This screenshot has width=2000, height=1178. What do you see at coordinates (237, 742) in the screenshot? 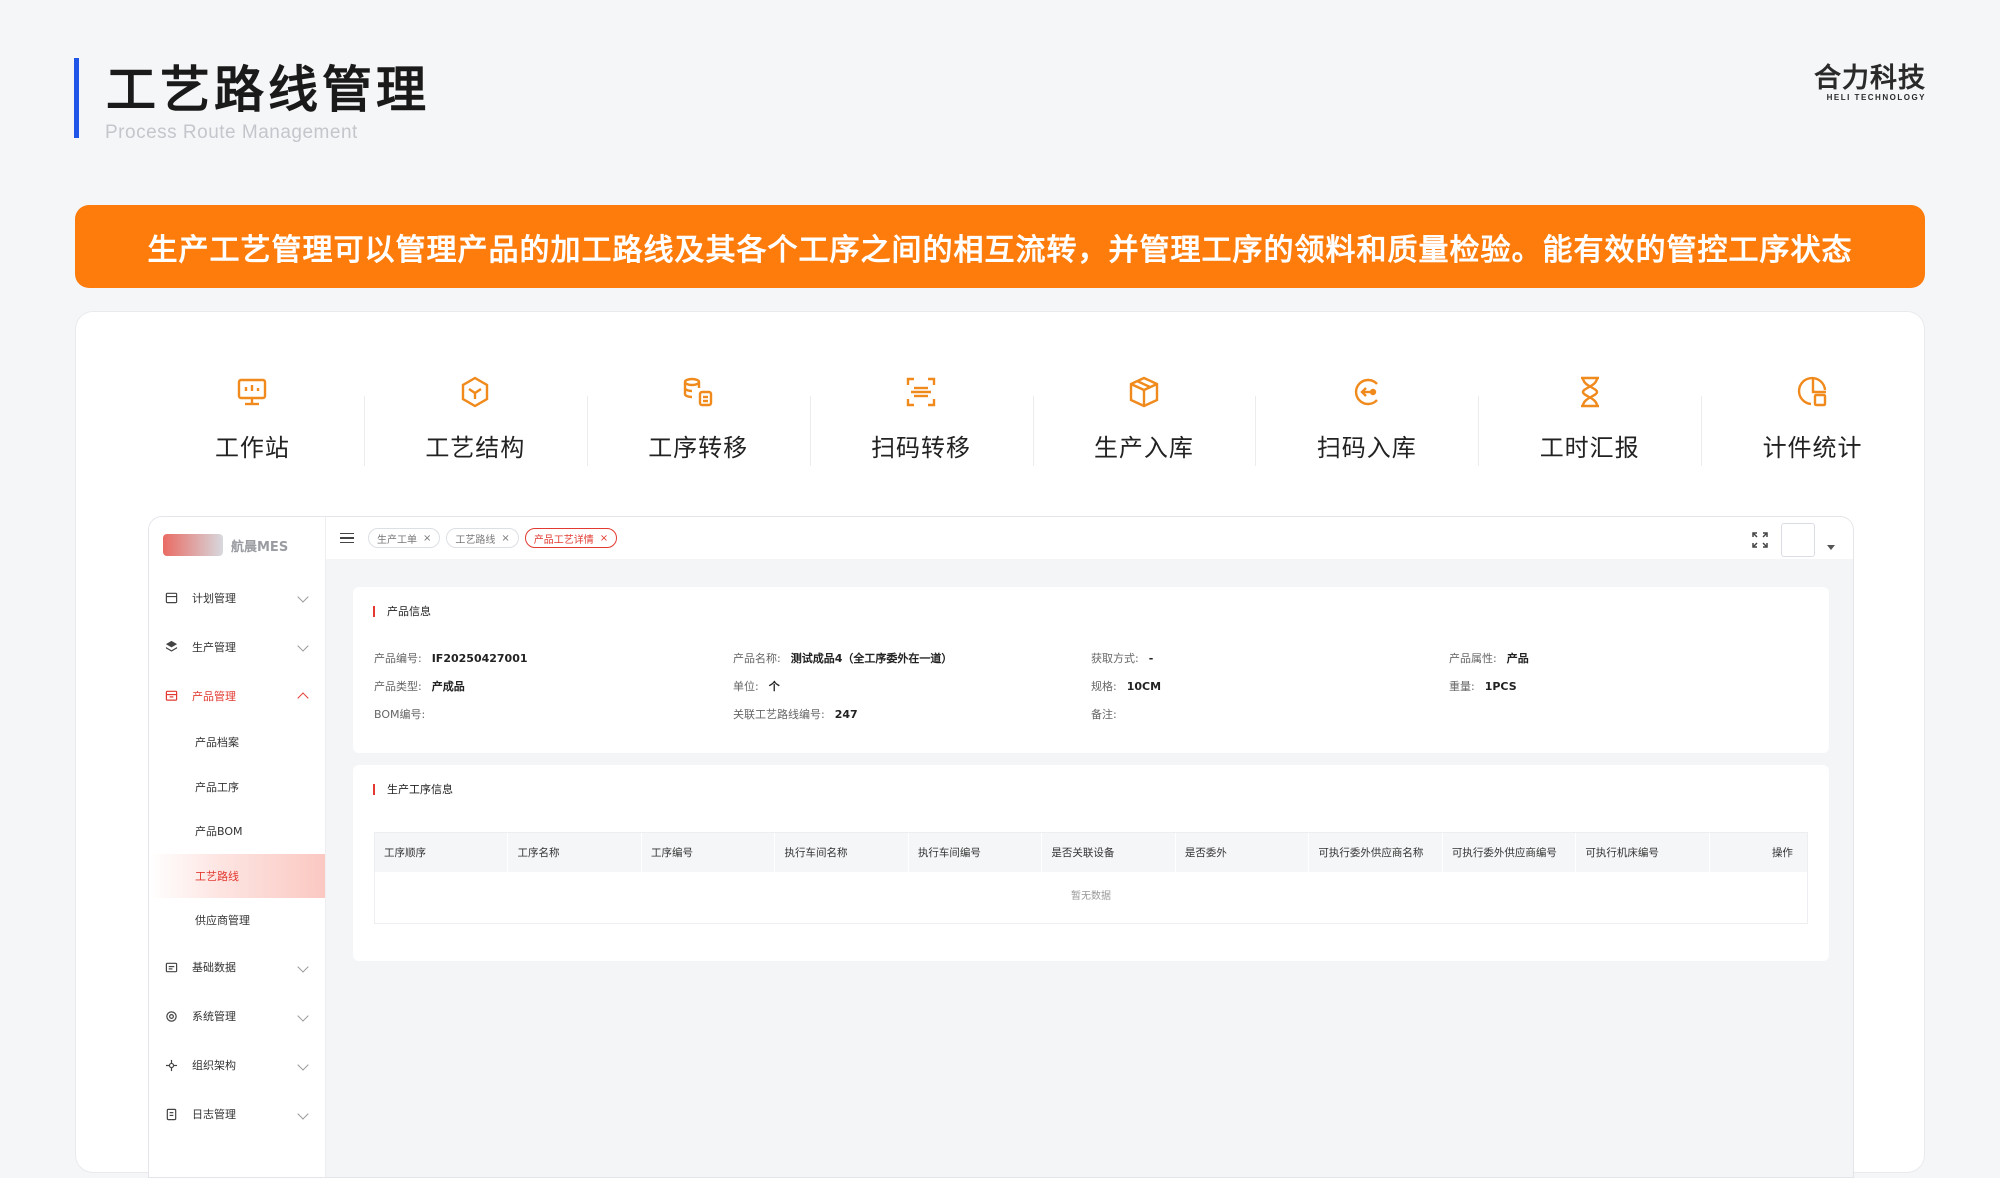
I see `sidebar-subitem-product-archive: 产品档案` at bounding box center [237, 742].